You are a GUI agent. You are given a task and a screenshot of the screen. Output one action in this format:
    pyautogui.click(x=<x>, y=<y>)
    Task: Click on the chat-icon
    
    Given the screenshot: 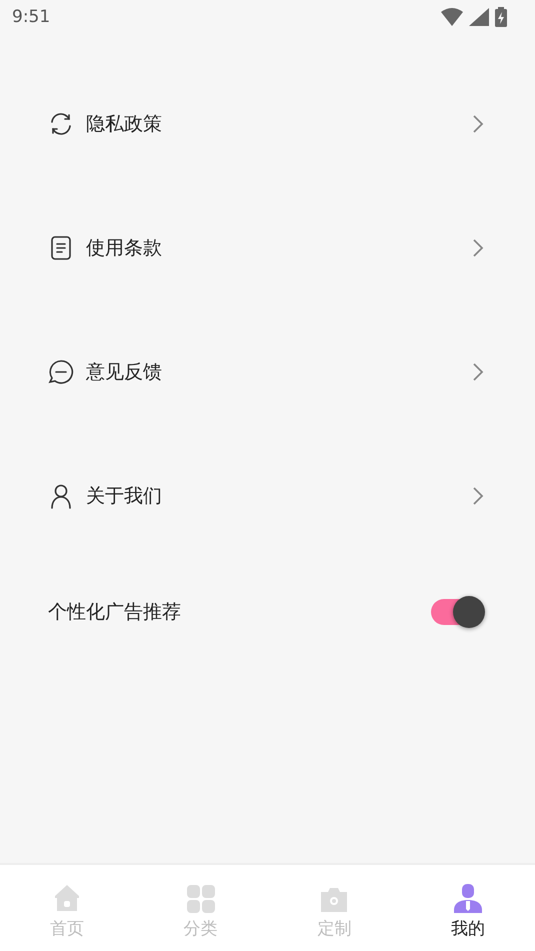 What is the action you would take?
    pyautogui.click(x=61, y=372)
    